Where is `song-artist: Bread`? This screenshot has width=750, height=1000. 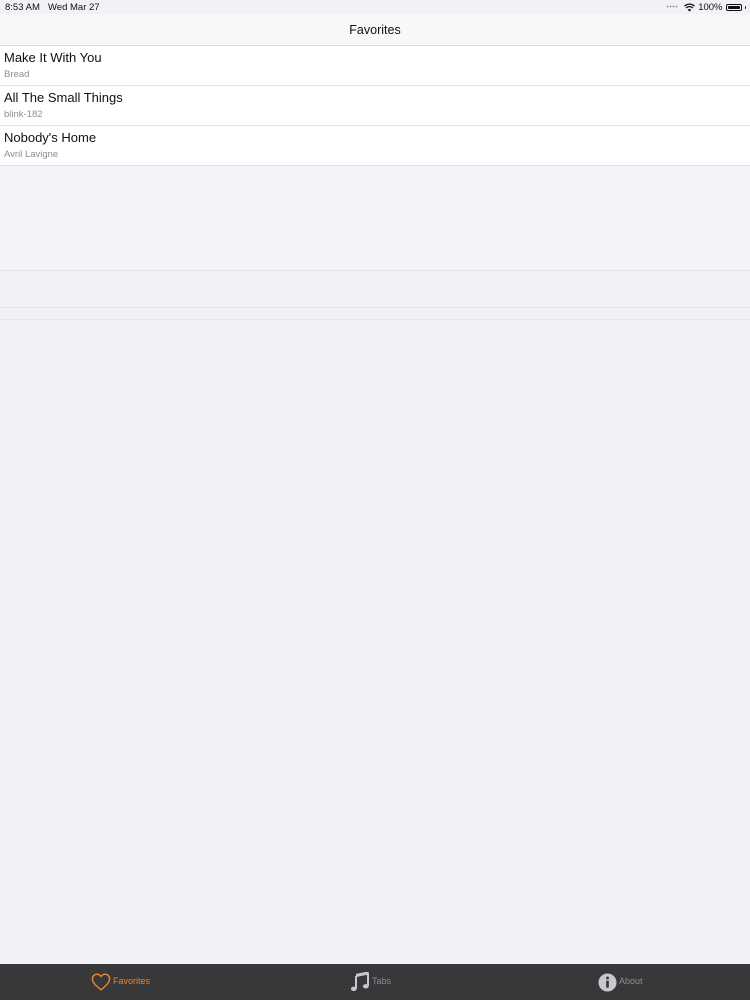 song-artist: Bread is located at coordinates (17, 74).